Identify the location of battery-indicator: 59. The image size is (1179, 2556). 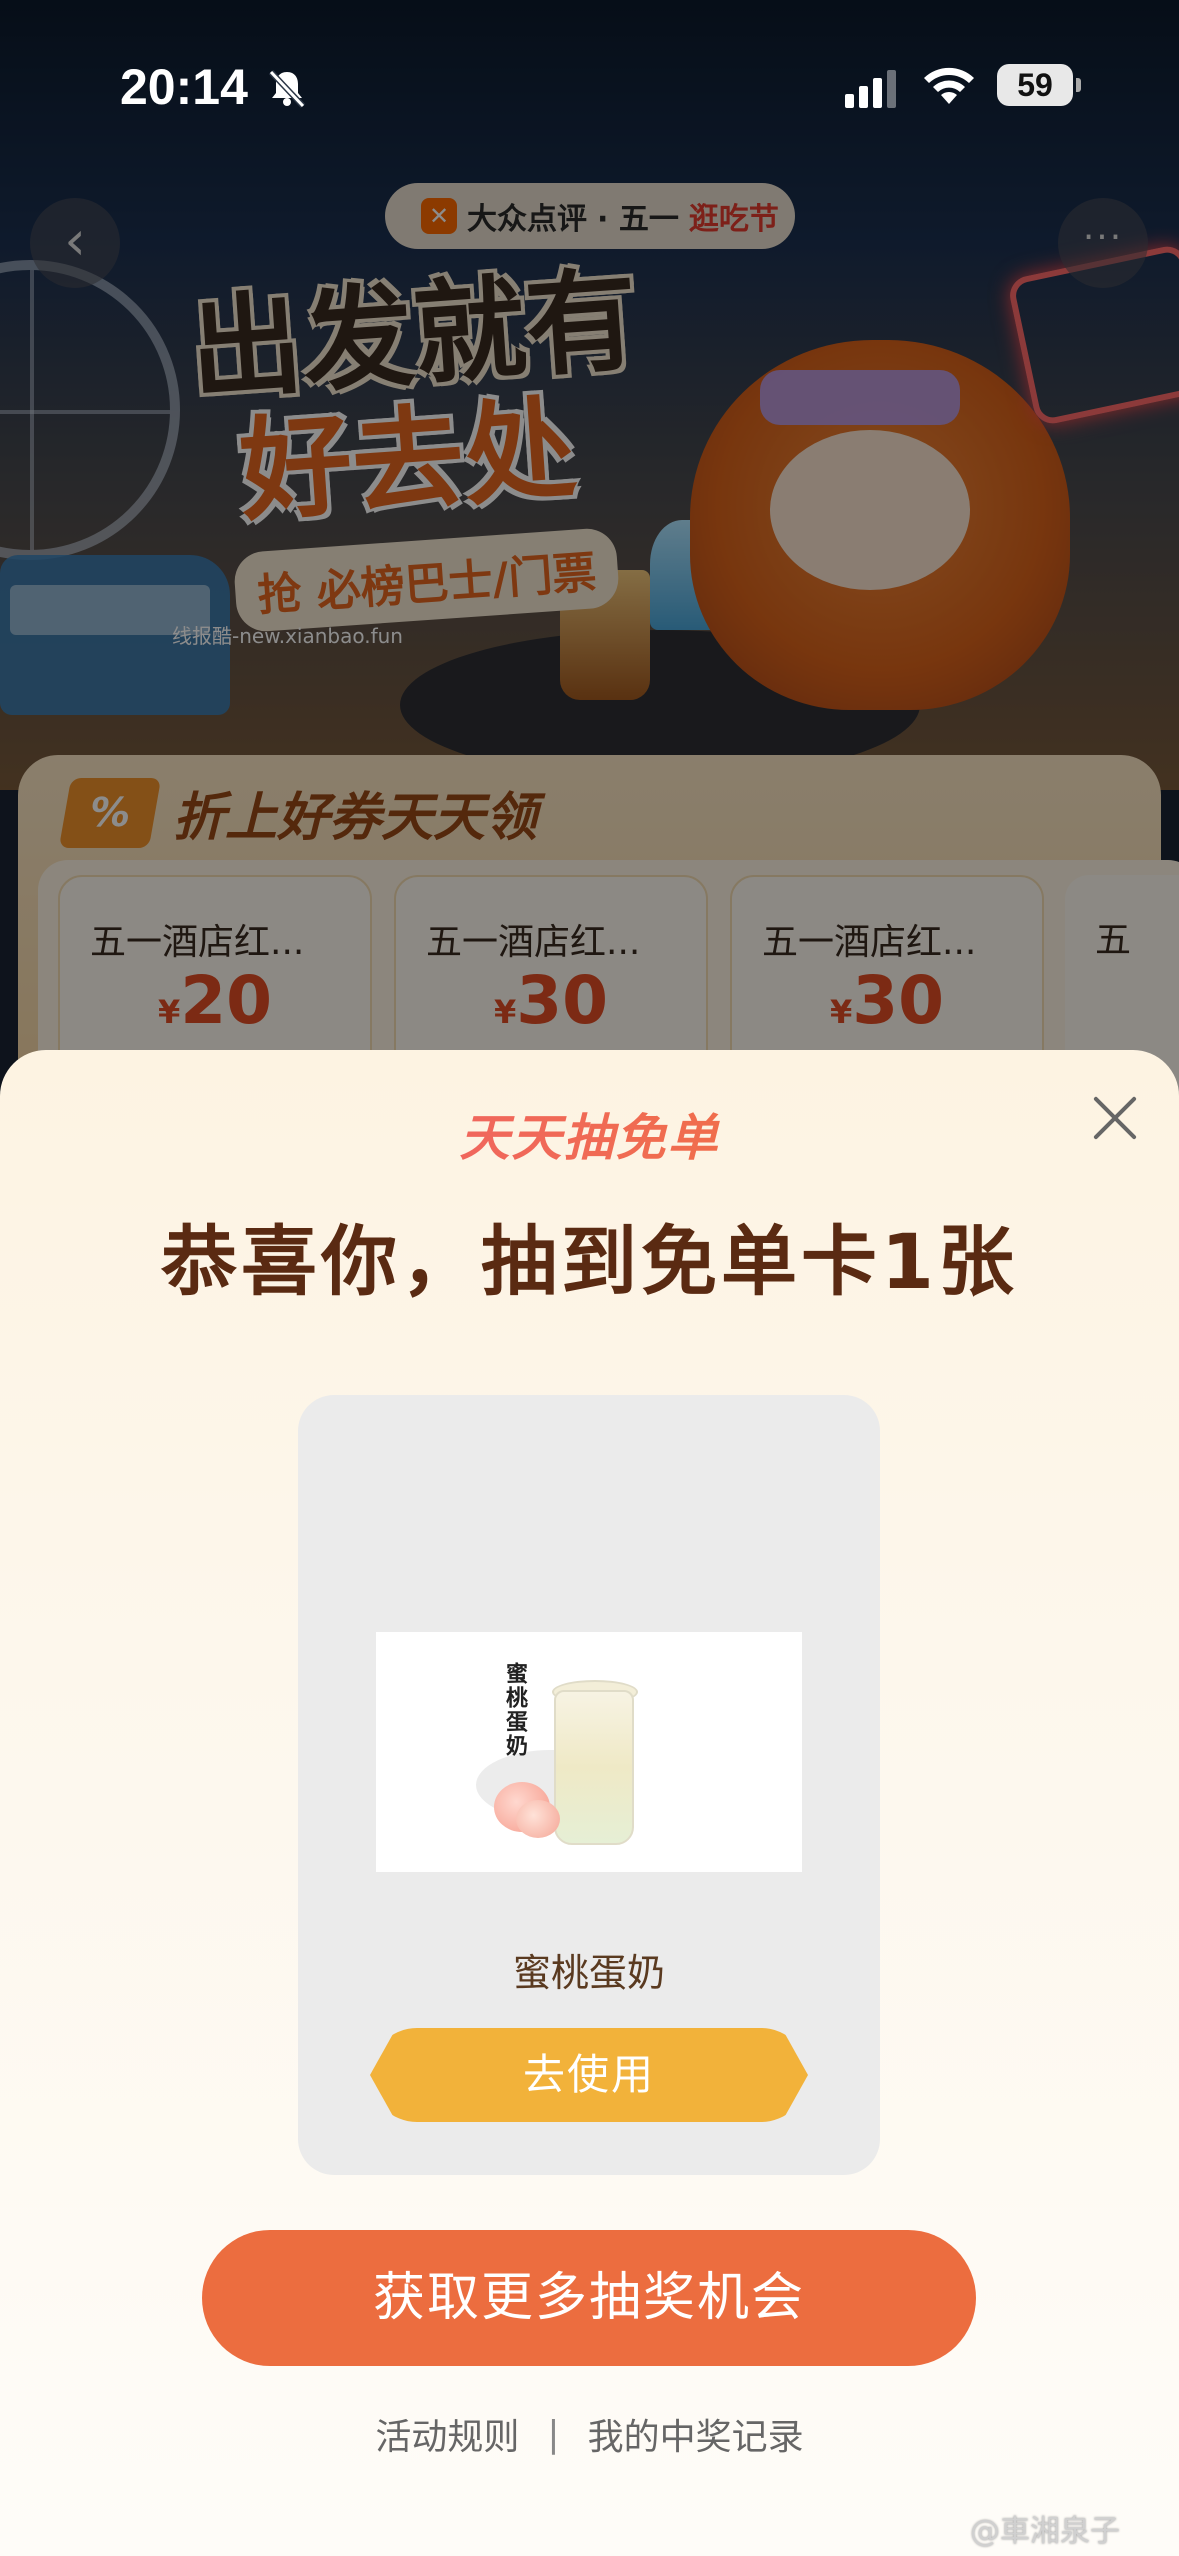
(1035, 85).